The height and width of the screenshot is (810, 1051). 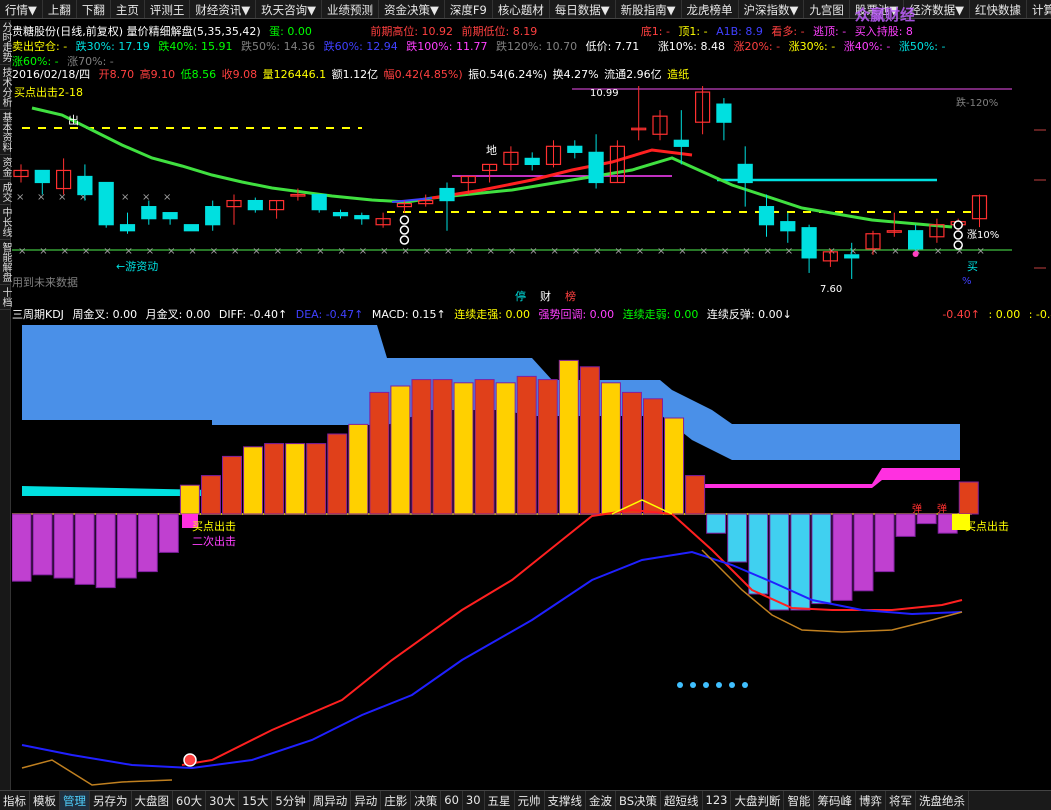 I want to click on sidebar-tab-0: 分时走势, so click(x=5, y=42).